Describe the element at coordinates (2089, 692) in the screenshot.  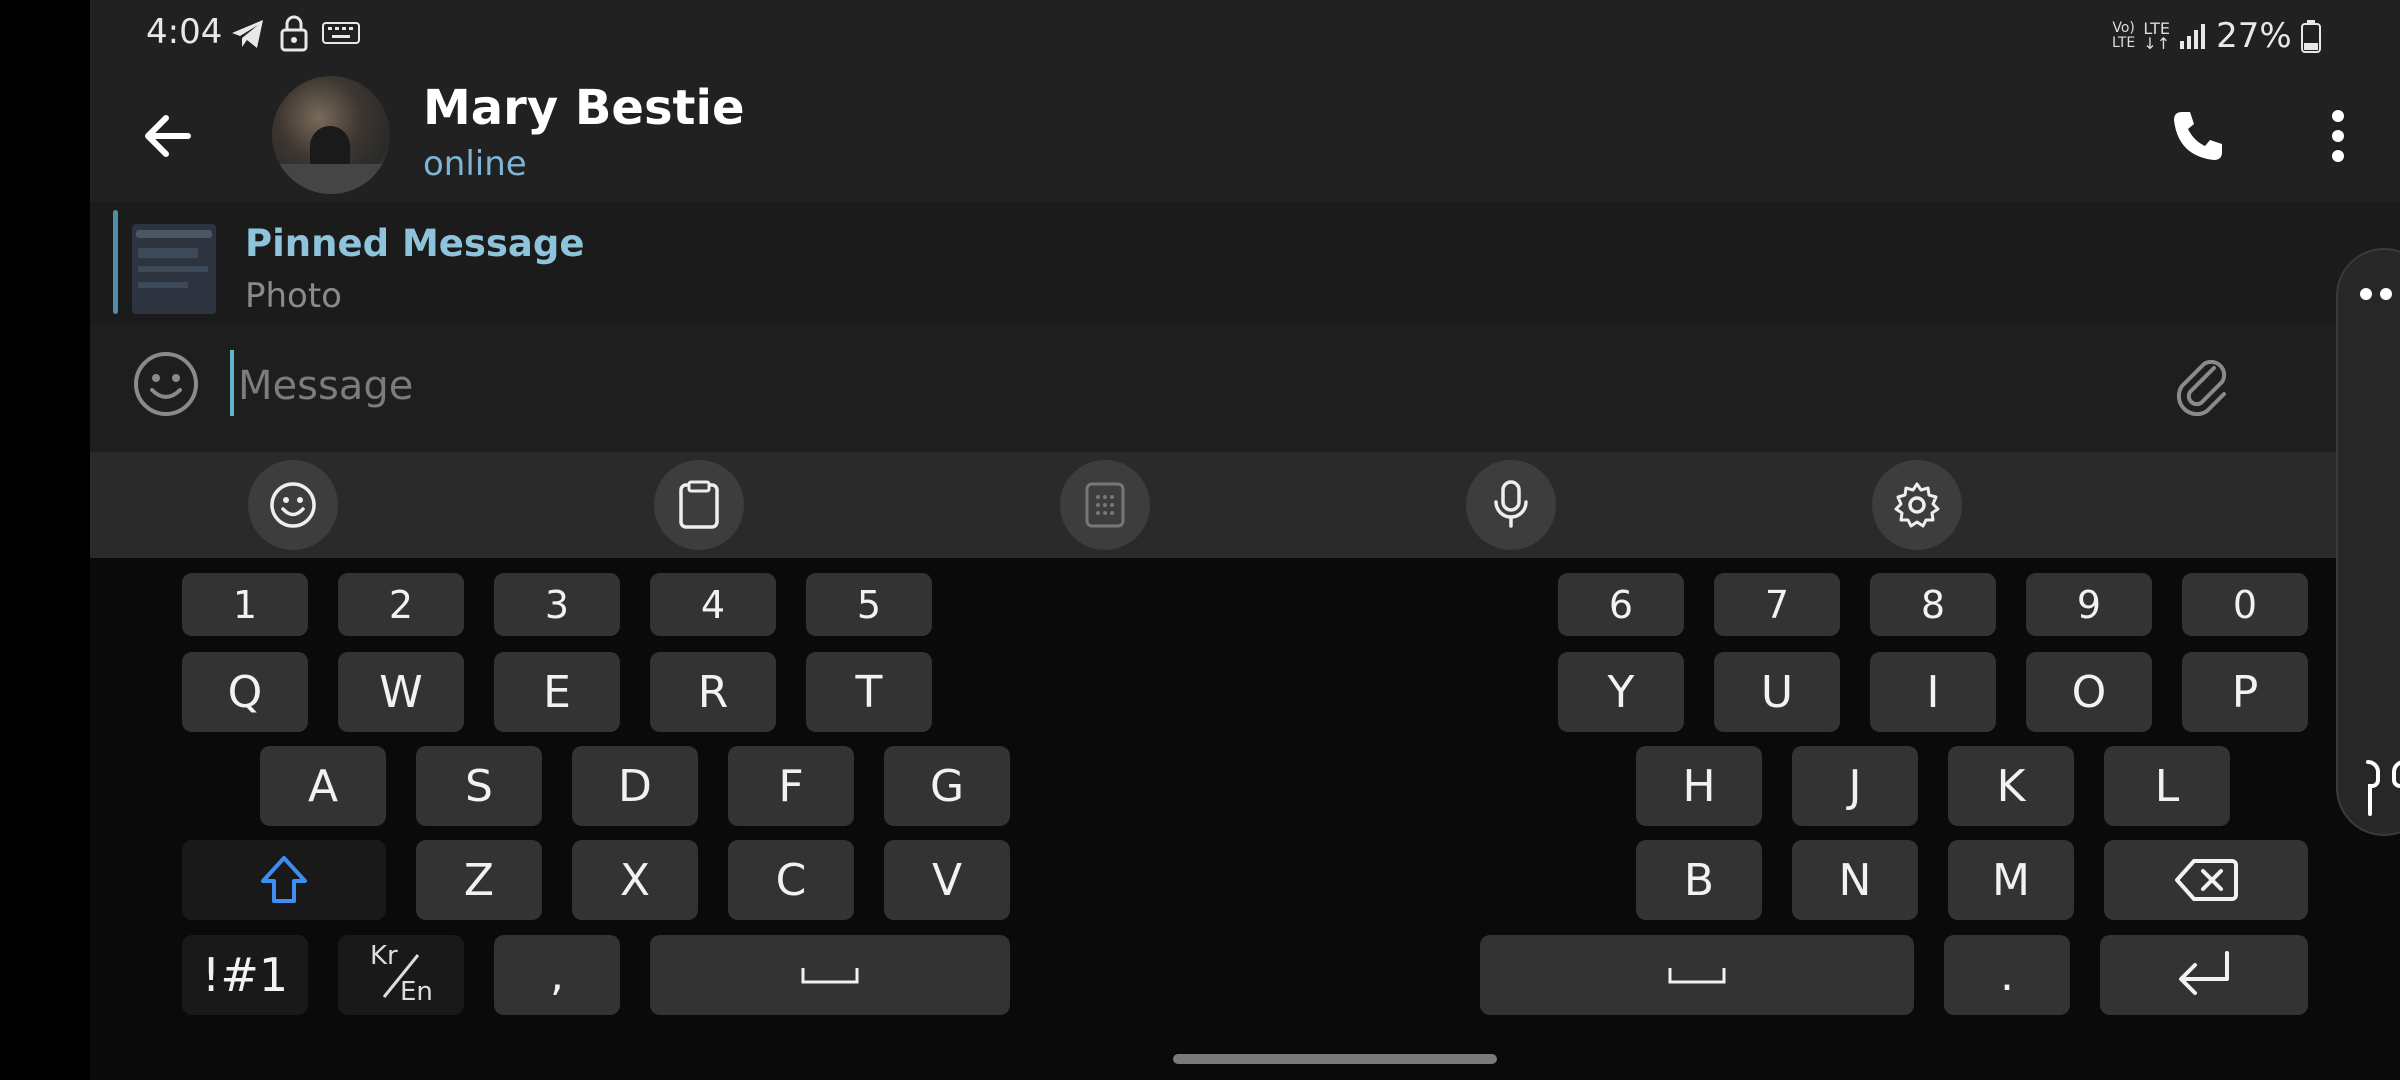
I see `key-o: O` at that location.